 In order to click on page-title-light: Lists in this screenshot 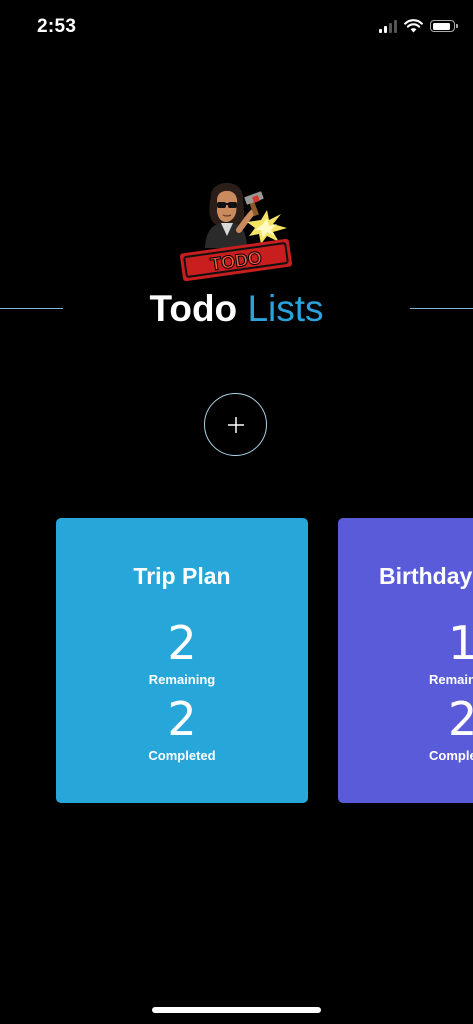, I will do `click(285, 308)`.